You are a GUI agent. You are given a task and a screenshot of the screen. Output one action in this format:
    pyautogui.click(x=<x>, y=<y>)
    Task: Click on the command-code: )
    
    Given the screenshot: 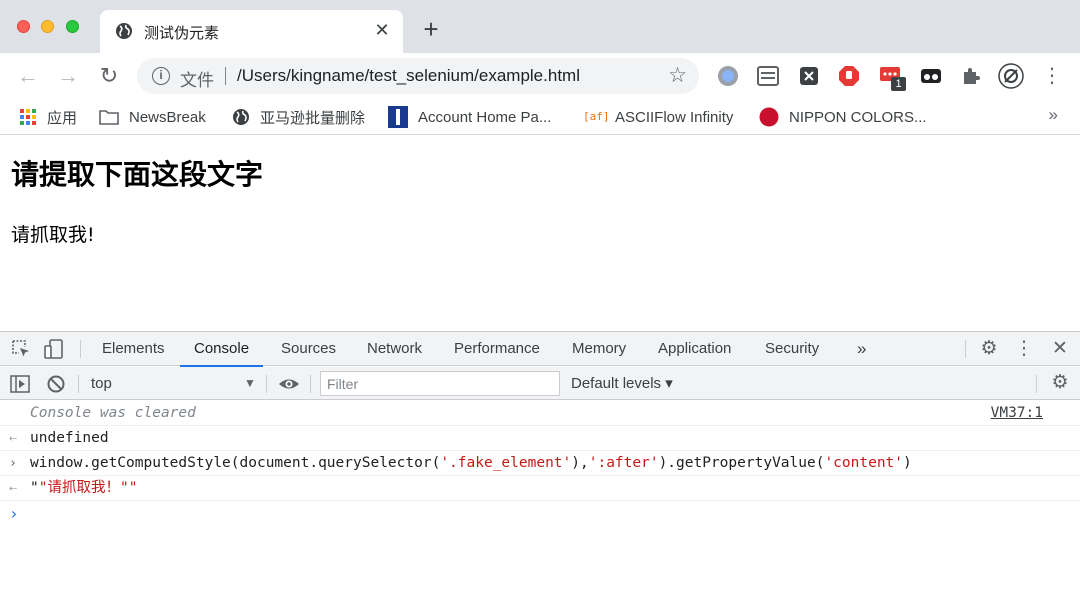 What is the action you would take?
    pyautogui.click(x=907, y=463)
    